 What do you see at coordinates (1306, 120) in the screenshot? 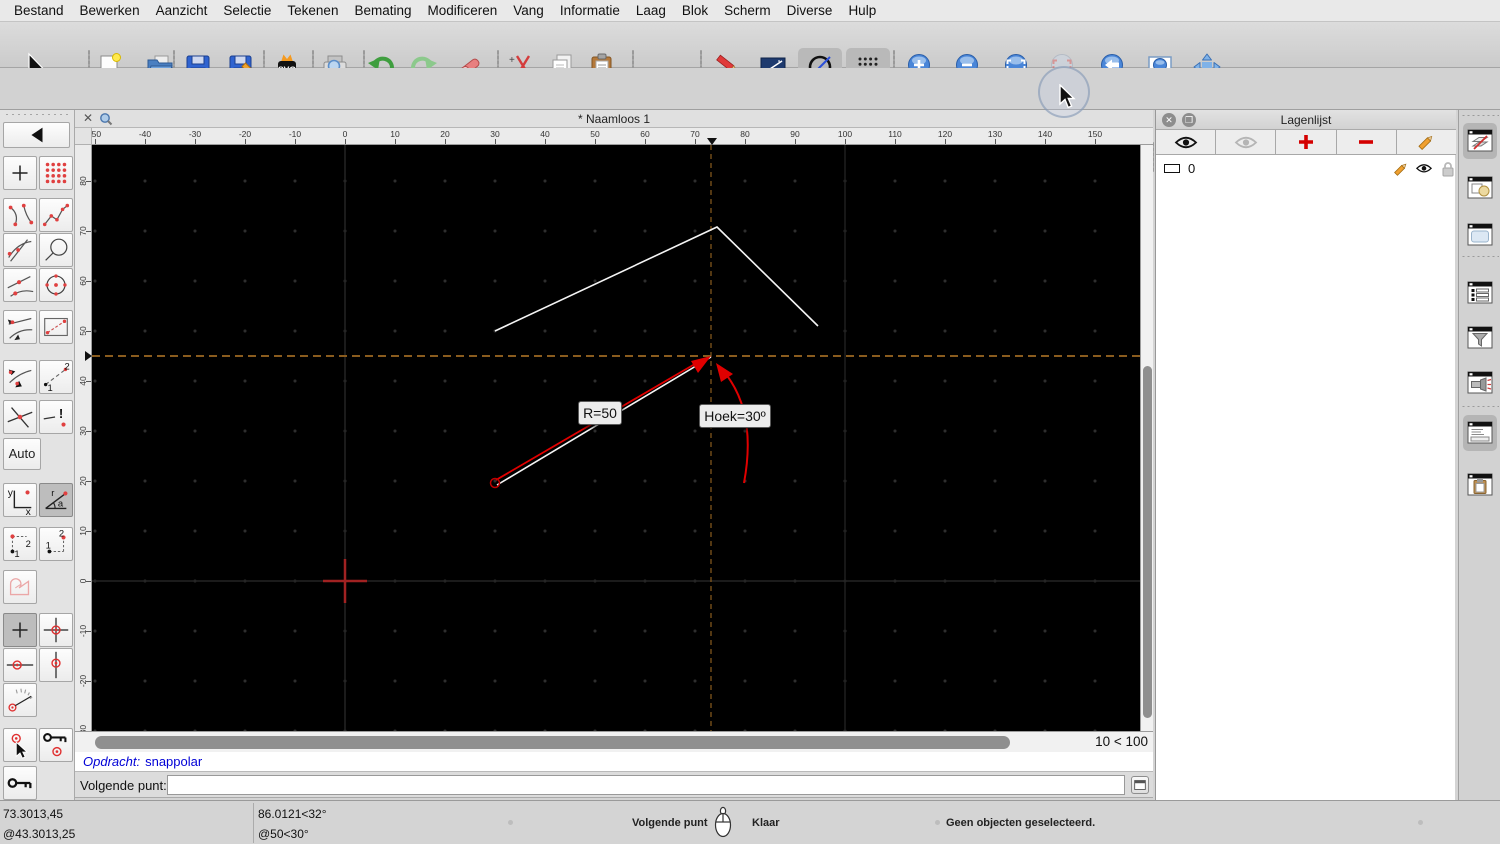
I see `layers-panel-header: ✕ ❒ Lagenlijst` at bounding box center [1306, 120].